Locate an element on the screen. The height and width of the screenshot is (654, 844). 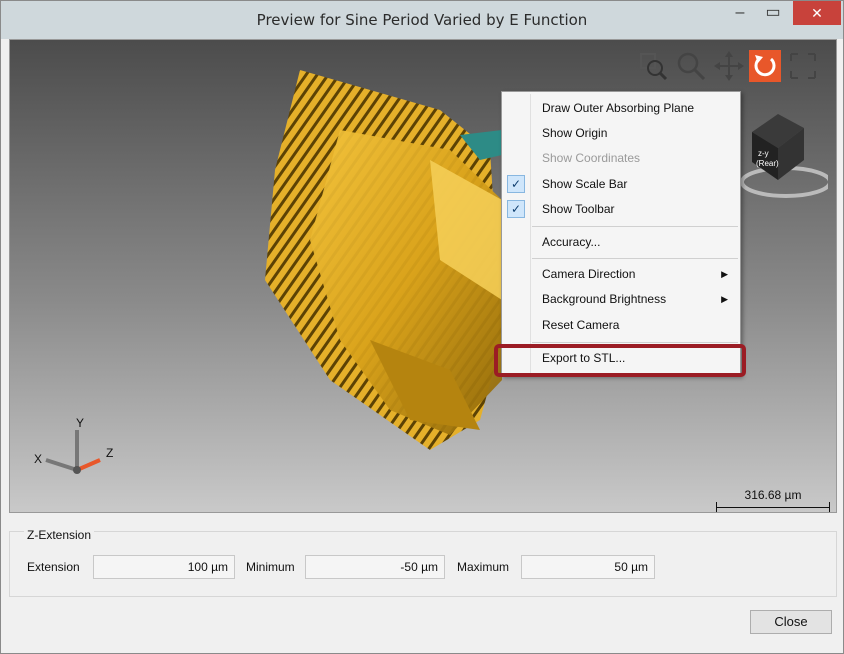
menu-item-show-scale-bar: ✓ Show Scale Bar is located at coordinates (621, 184).